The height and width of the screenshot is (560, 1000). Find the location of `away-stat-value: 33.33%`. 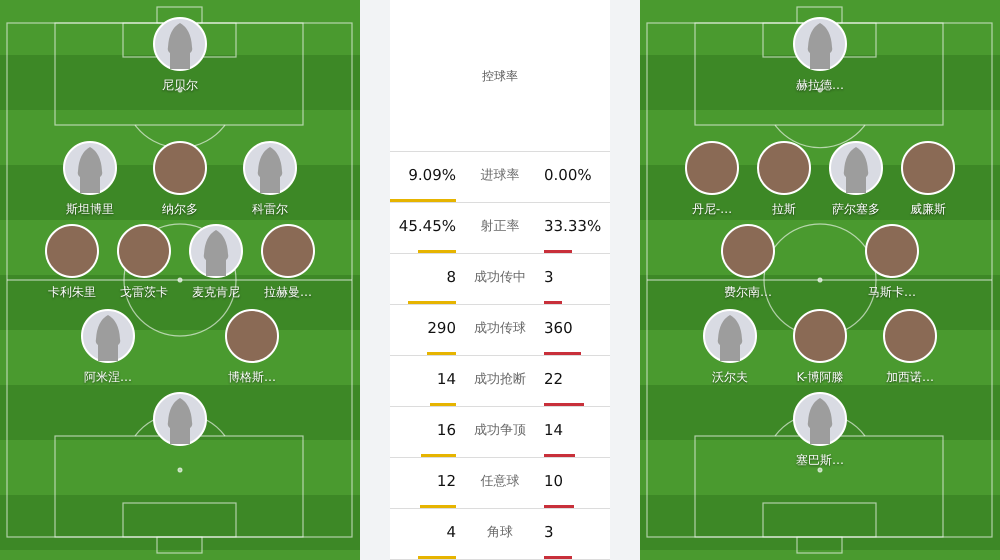

away-stat-value: 33.33% is located at coordinates (573, 227).